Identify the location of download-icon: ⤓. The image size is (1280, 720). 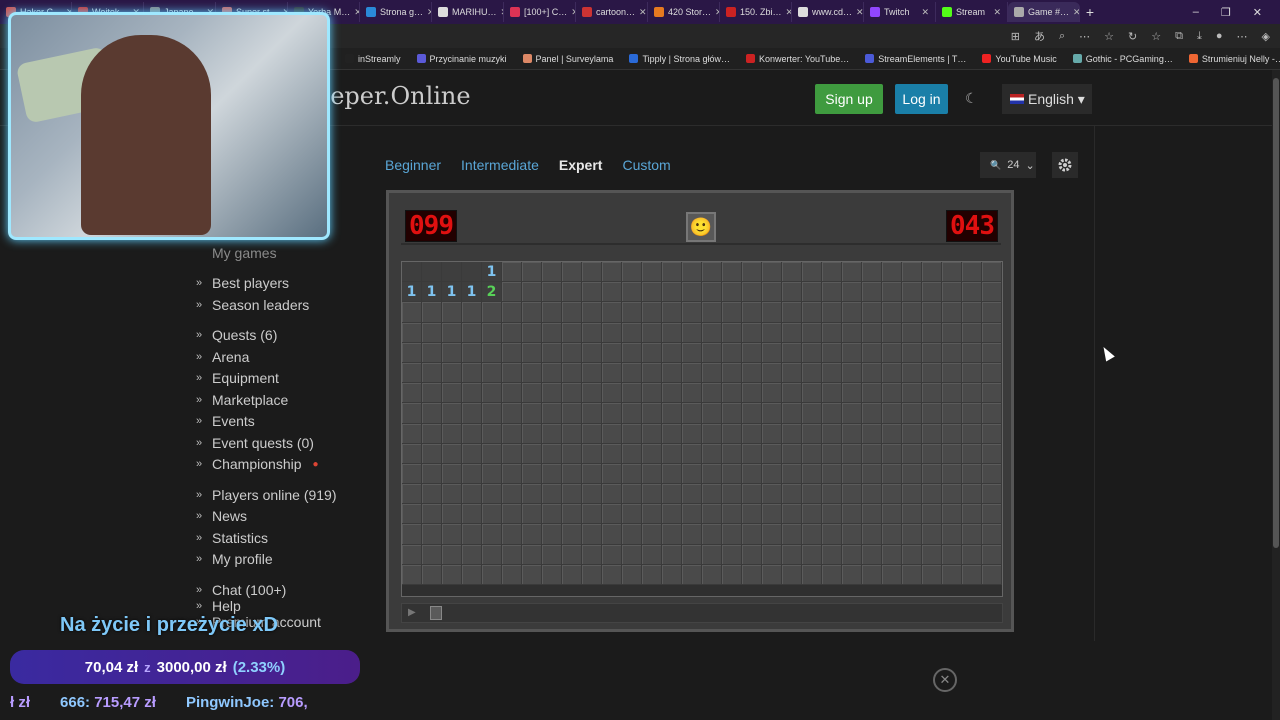
(1199, 36).